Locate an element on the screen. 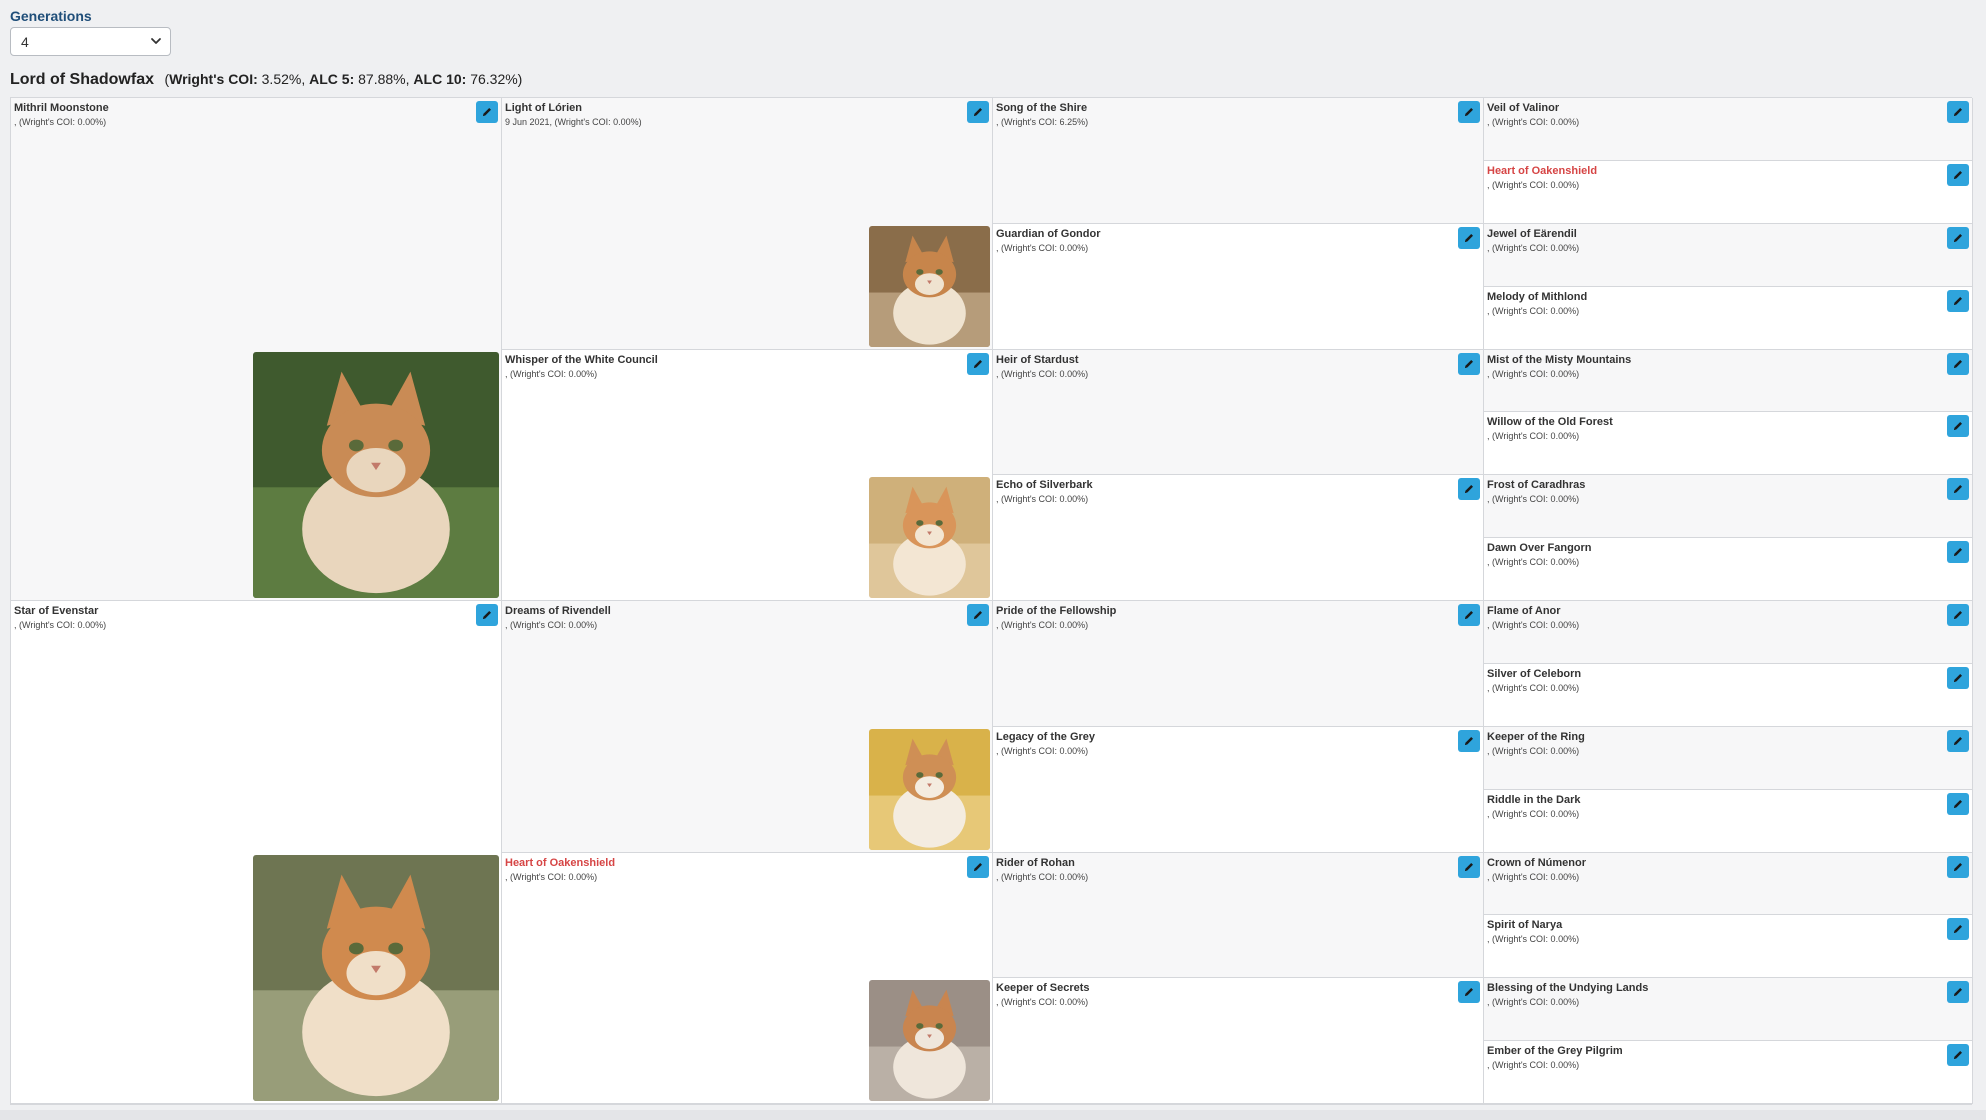  cat-name: Song of the Shire is located at coordinates (1041, 108).